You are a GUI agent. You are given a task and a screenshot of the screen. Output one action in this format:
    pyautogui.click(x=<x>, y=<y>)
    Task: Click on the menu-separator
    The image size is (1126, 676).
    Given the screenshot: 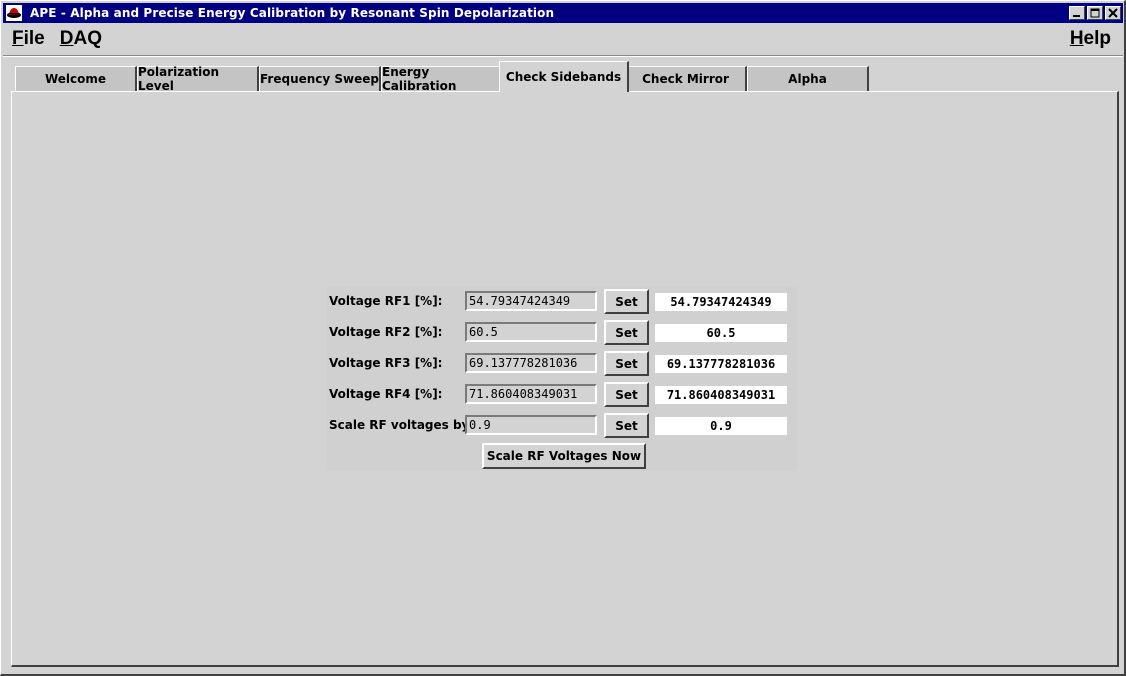 What is the action you would take?
    pyautogui.click(x=563, y=56)
    